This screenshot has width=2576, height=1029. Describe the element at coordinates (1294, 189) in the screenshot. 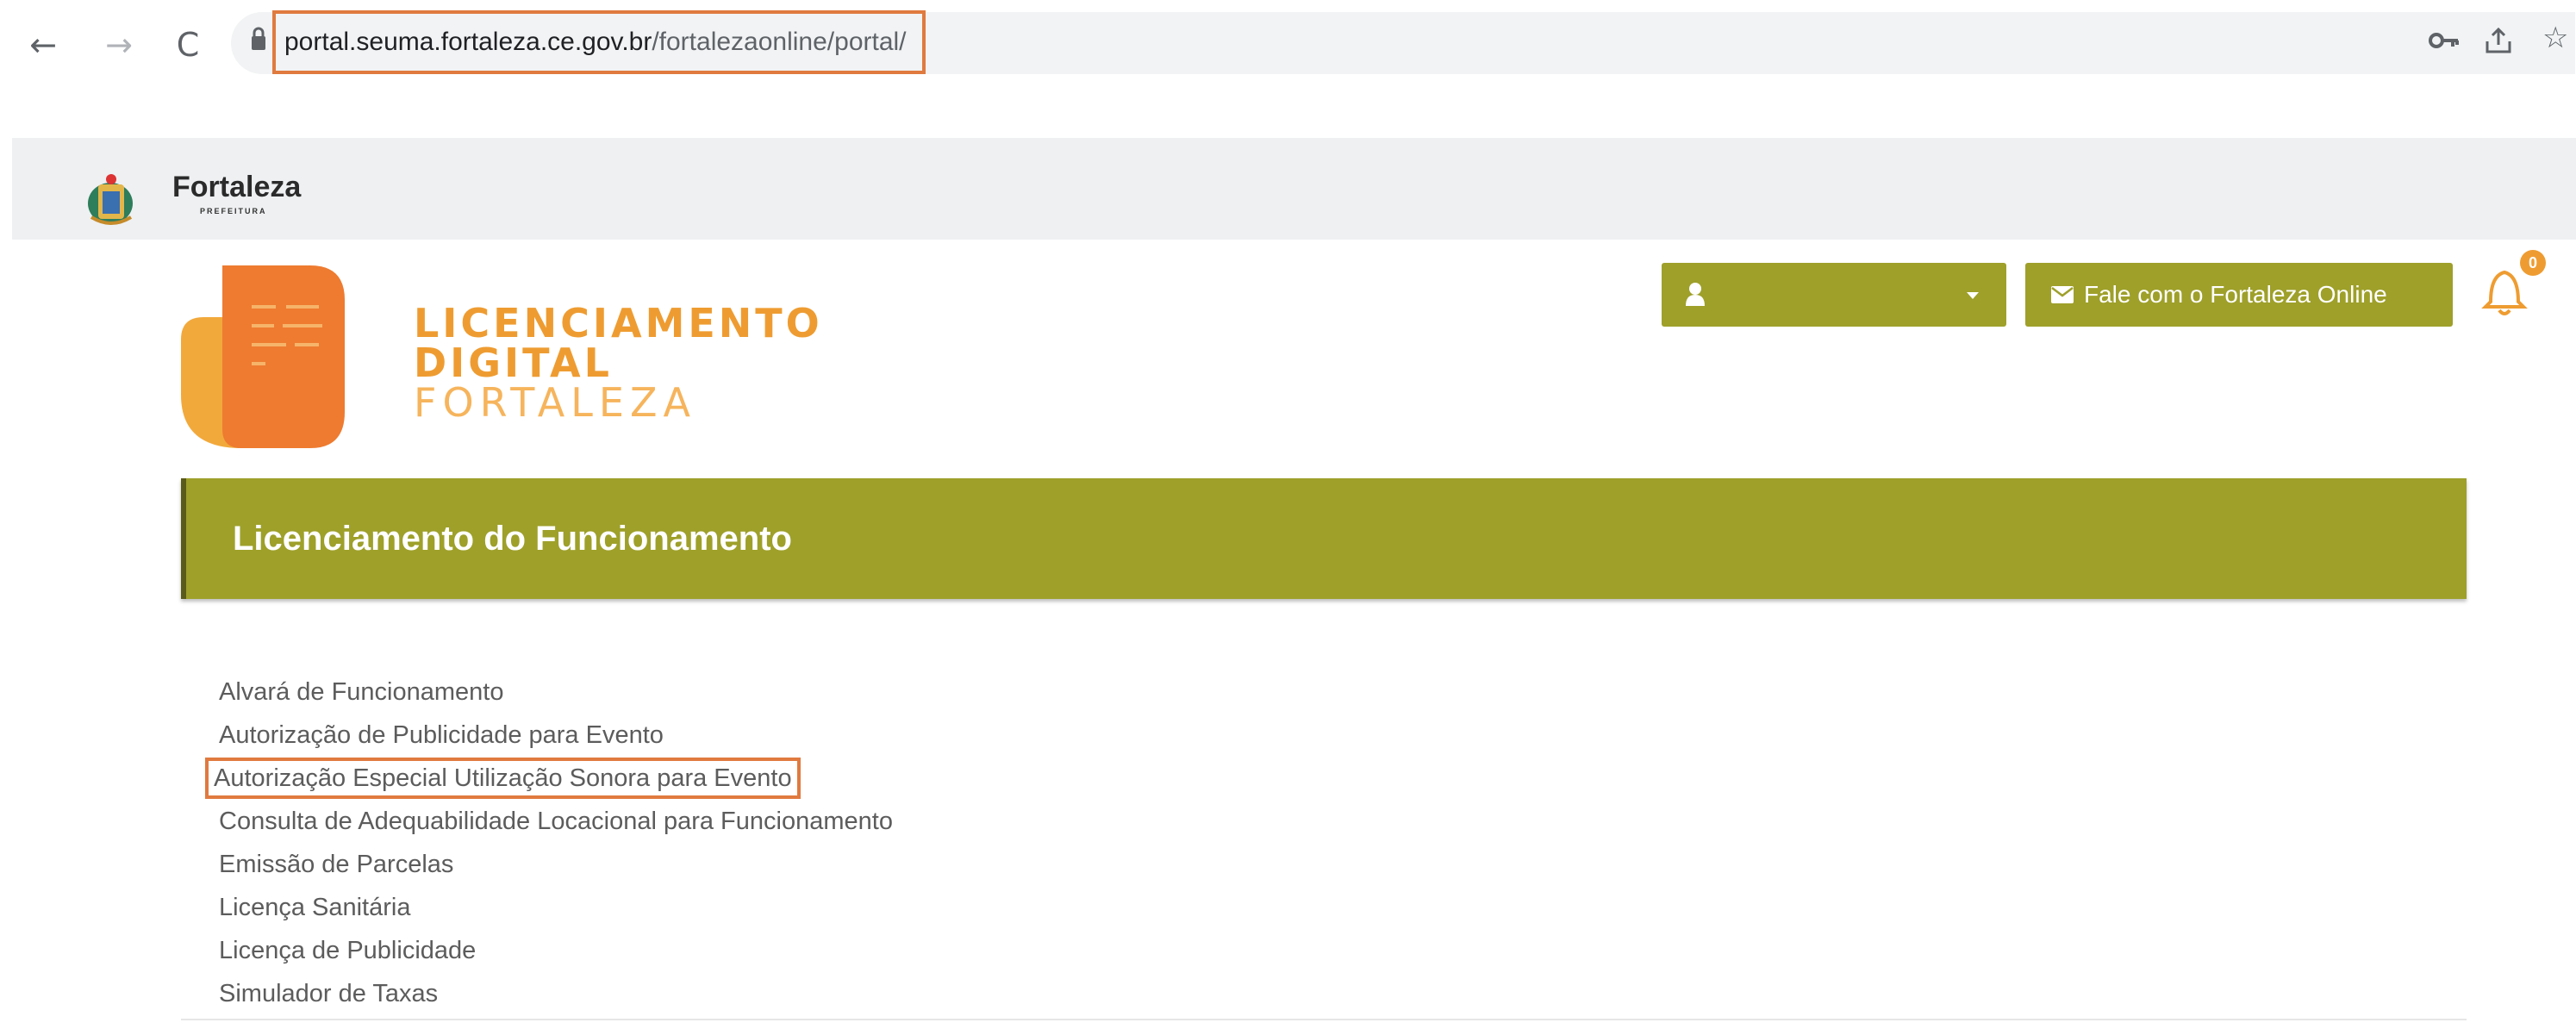

I see `government-header` at that location.